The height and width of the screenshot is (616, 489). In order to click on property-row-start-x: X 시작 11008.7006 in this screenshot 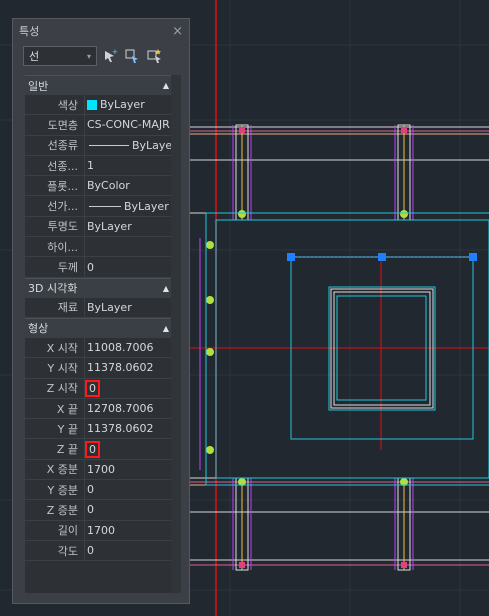, I will do `click(101, 348)`.